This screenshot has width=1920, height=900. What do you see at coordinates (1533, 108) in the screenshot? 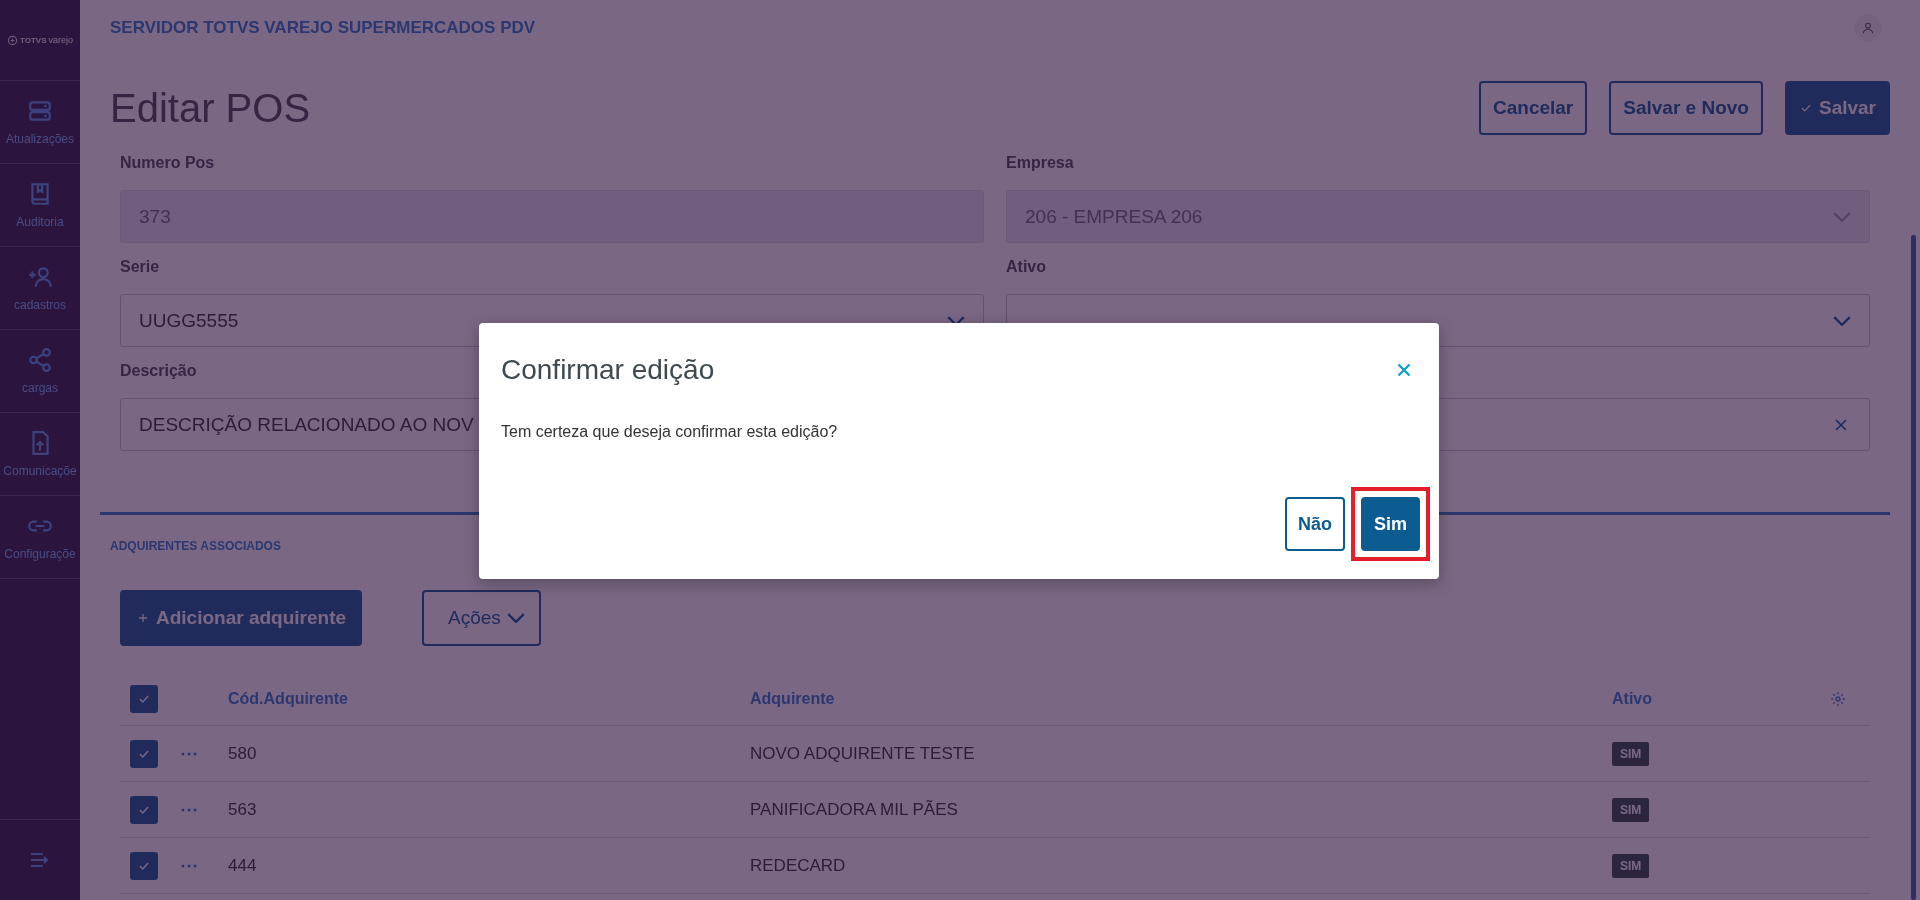
I see `action-button: Cancelar` at bounding box center [1533, 108].